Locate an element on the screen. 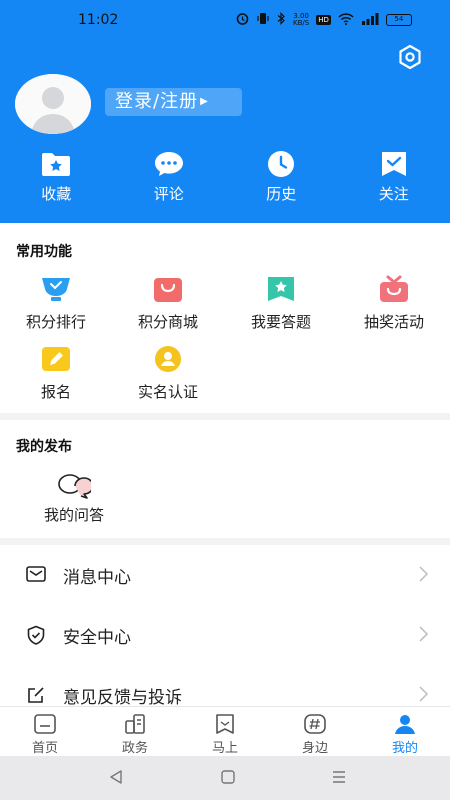  hd-badge: HD is located at coordinates (323, 20).